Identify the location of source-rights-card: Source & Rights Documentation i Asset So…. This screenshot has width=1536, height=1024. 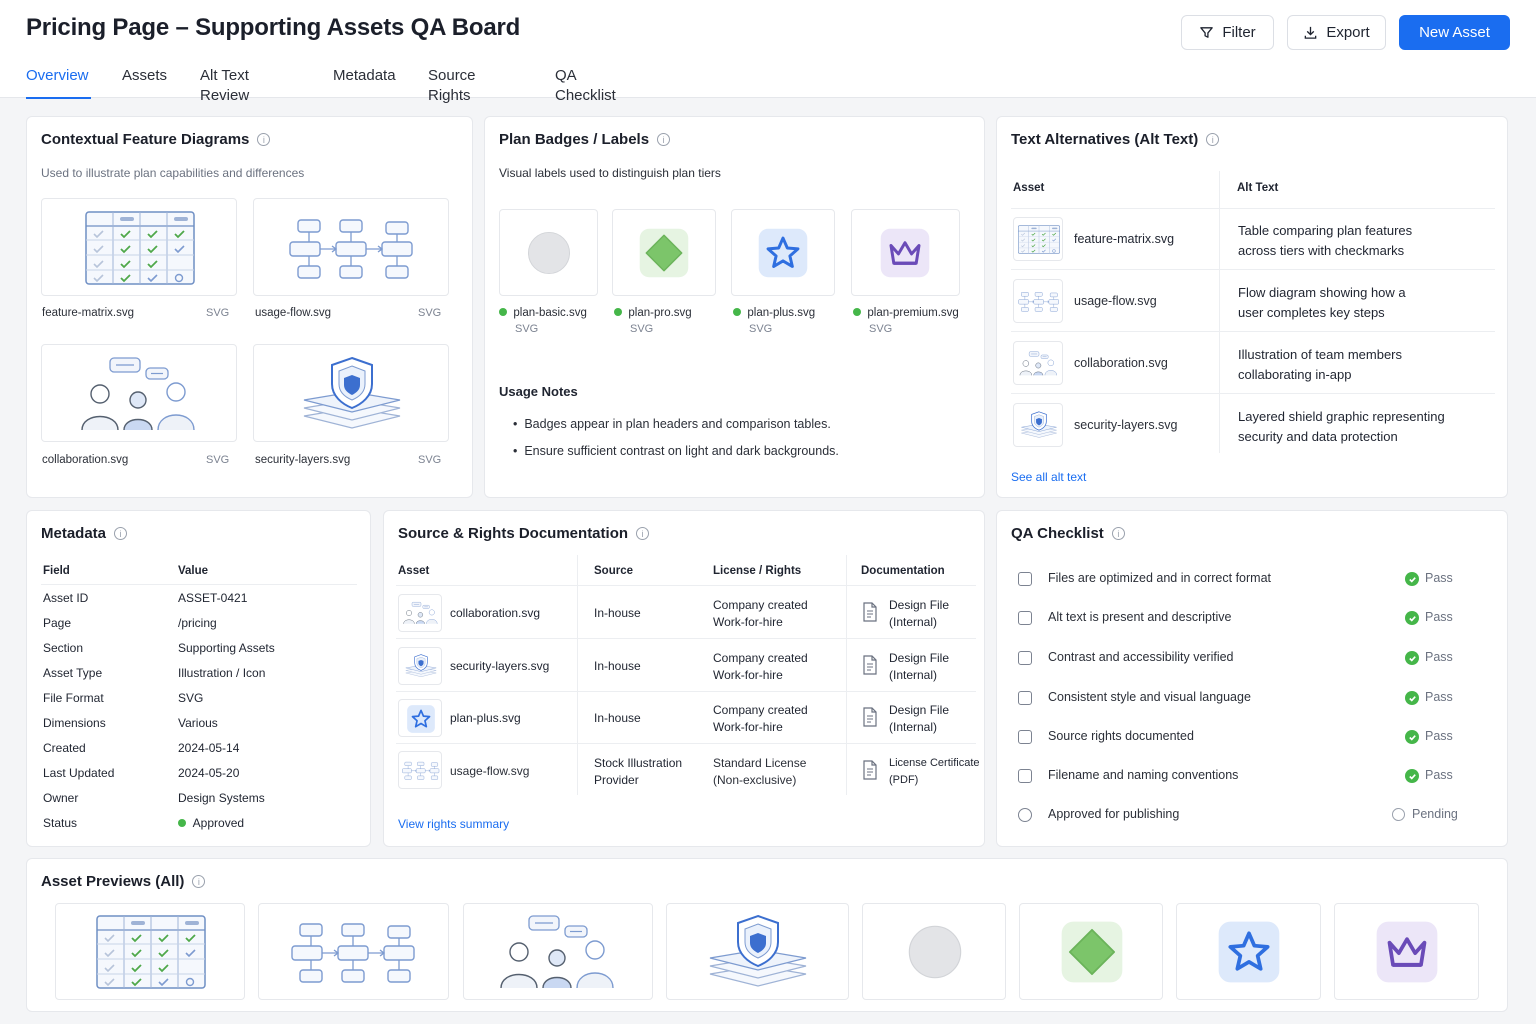
(684, 678).